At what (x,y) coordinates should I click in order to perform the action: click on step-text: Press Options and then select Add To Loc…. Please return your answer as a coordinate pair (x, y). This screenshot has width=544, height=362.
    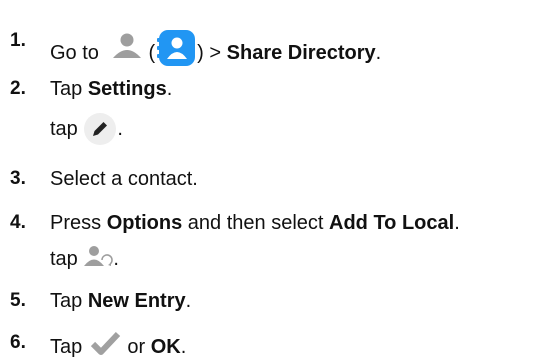
    Looking at the image, I should click on (255, 223).